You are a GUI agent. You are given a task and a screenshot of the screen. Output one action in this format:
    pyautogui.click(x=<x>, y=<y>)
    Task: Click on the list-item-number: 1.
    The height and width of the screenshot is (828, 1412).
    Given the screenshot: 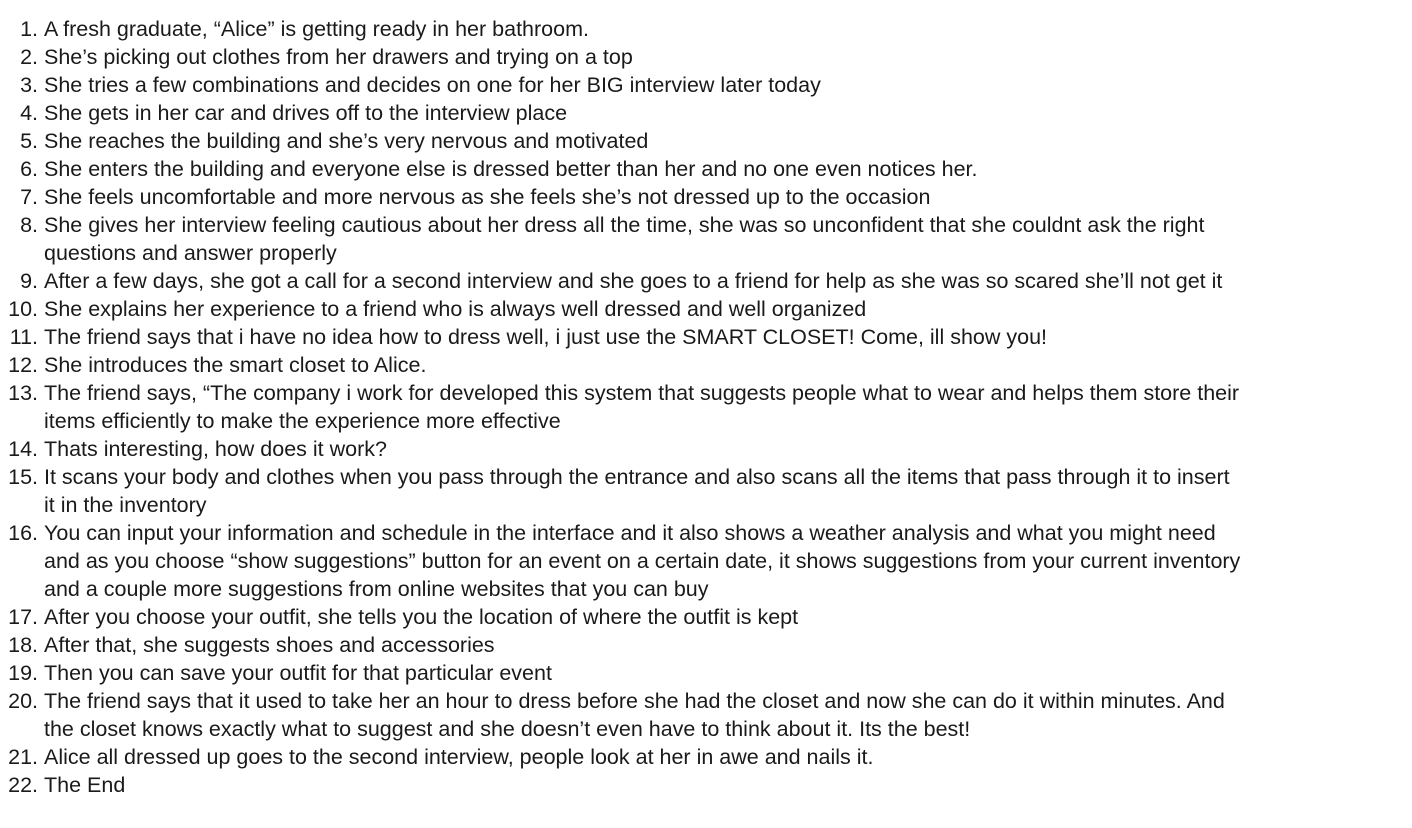 What is the action you would take?
    pyautogui.click(x=29, y=29)
    